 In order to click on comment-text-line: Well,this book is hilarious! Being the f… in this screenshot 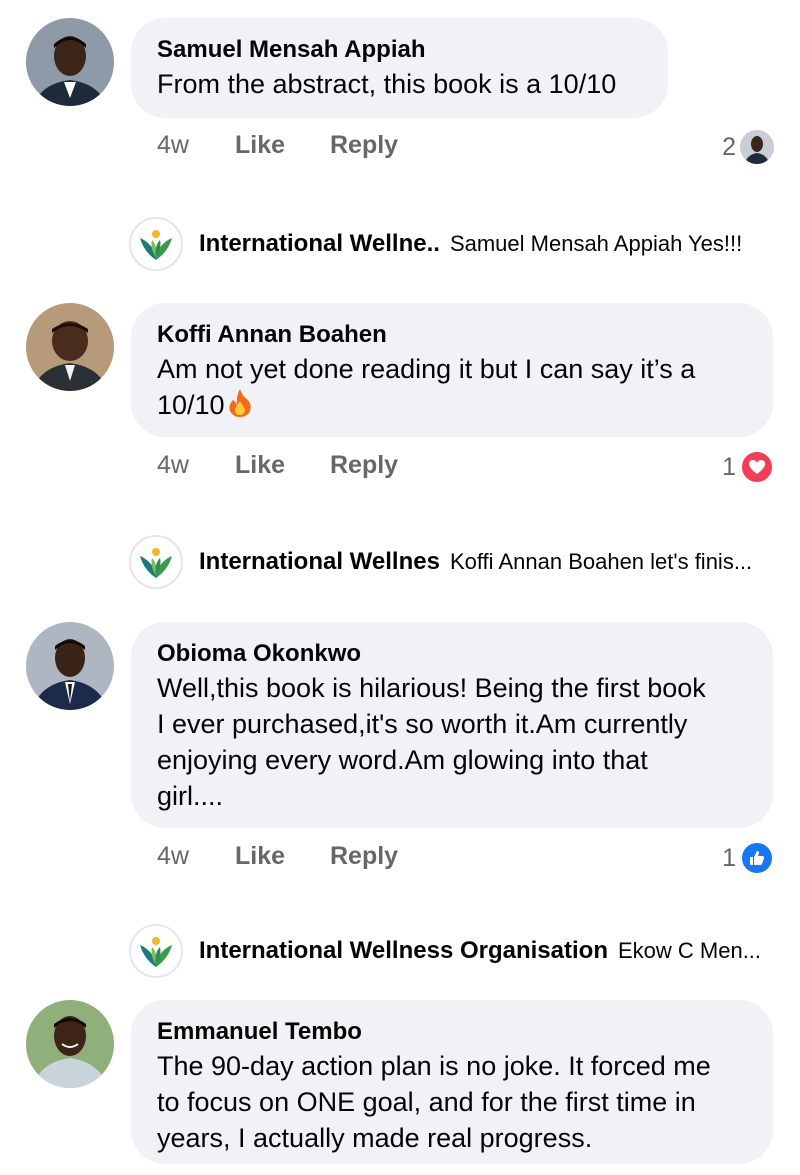, I will do `click(431, 688)`.